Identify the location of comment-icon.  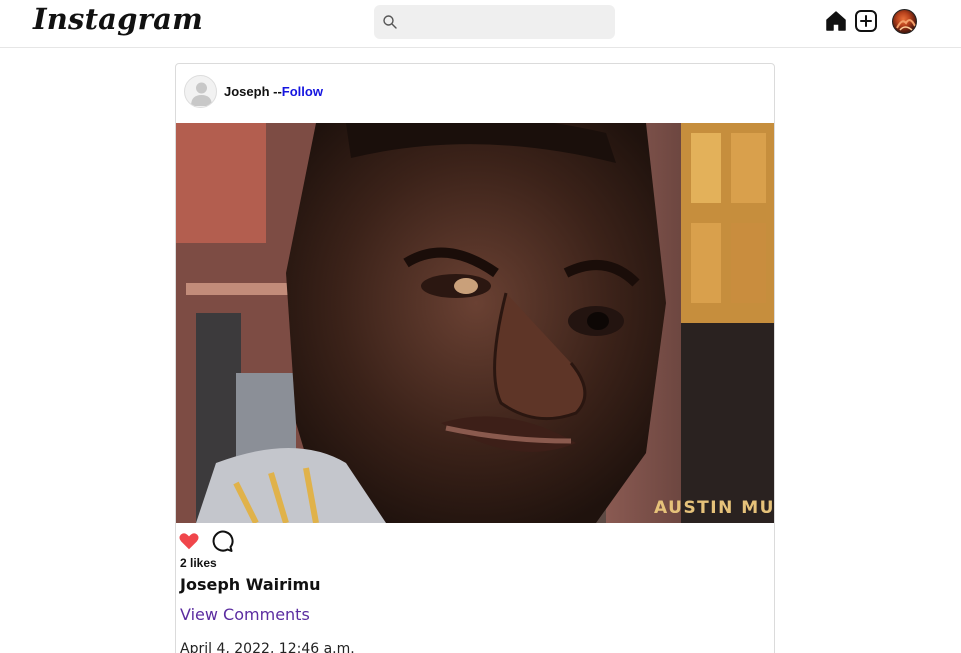
(222, 541).